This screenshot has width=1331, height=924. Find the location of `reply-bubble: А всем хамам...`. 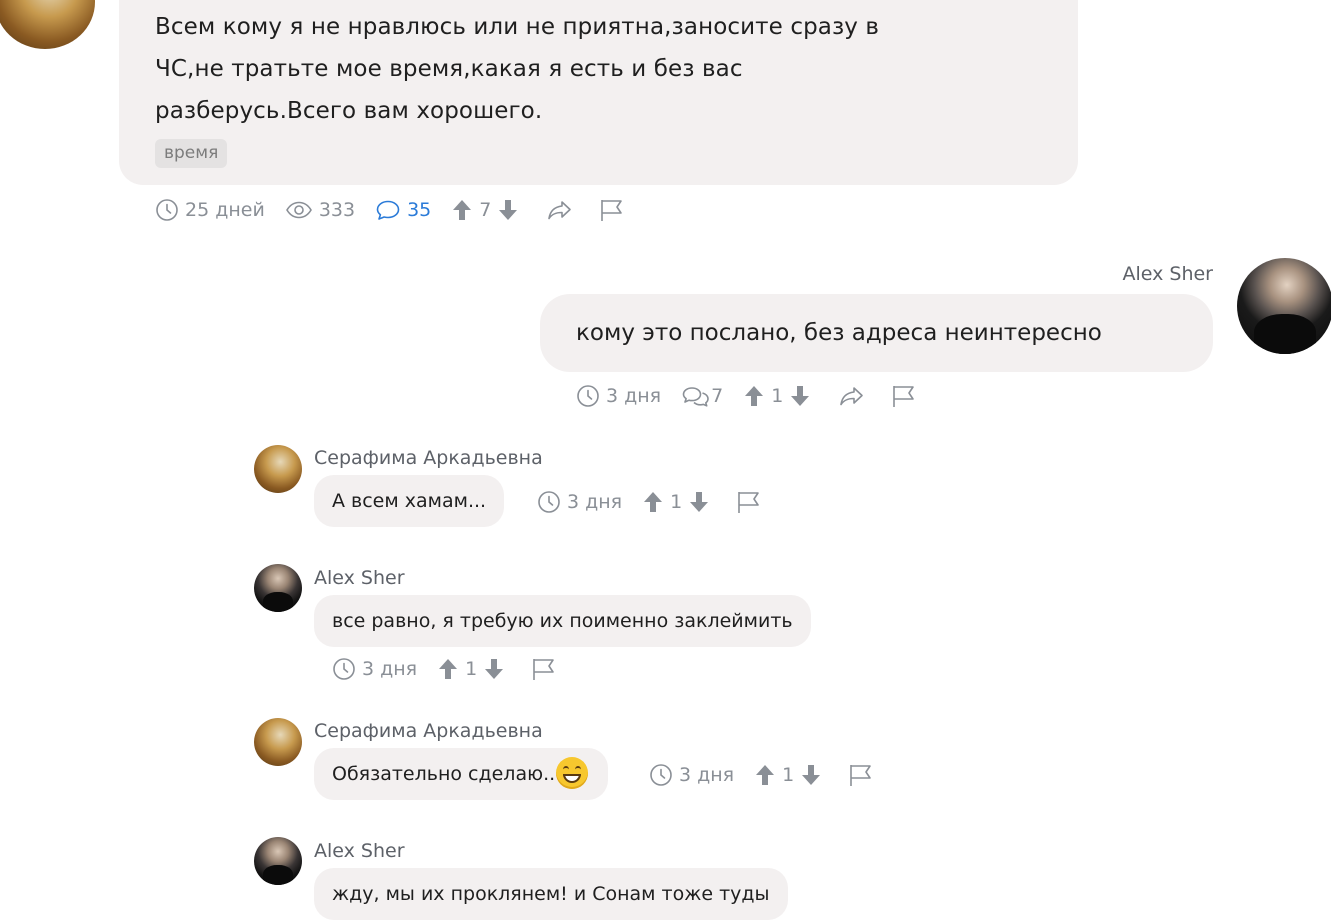

reply-bubble: А всем хамам... is located at coordinates (409, 501).